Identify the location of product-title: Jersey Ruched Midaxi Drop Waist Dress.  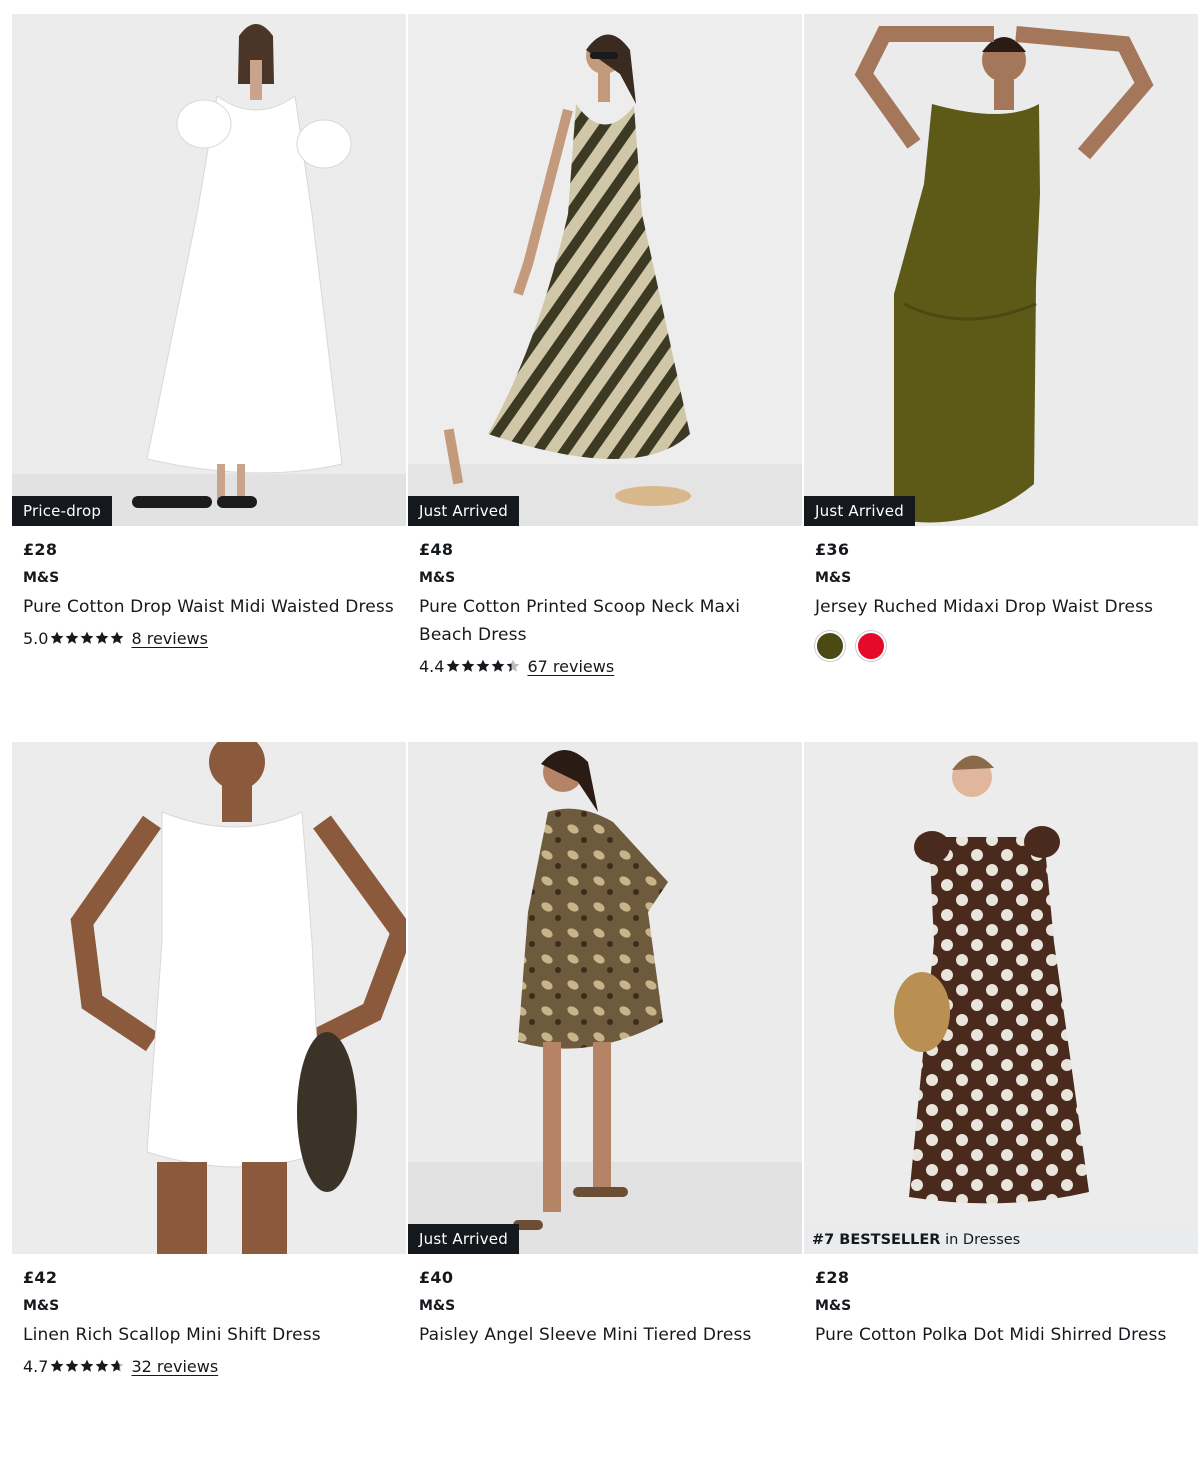
(1001, 607).